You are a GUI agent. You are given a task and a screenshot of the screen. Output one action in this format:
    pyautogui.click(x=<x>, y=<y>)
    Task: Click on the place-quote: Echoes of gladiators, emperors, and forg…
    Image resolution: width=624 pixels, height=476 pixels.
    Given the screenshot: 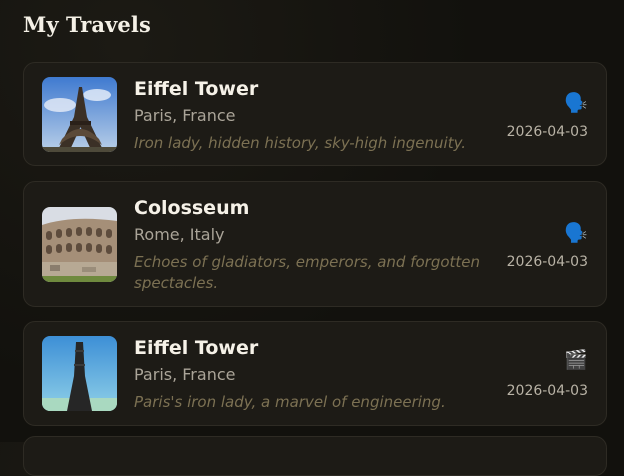 What is the action you would take?
    pyautogui.click(x=307, y=272)
    